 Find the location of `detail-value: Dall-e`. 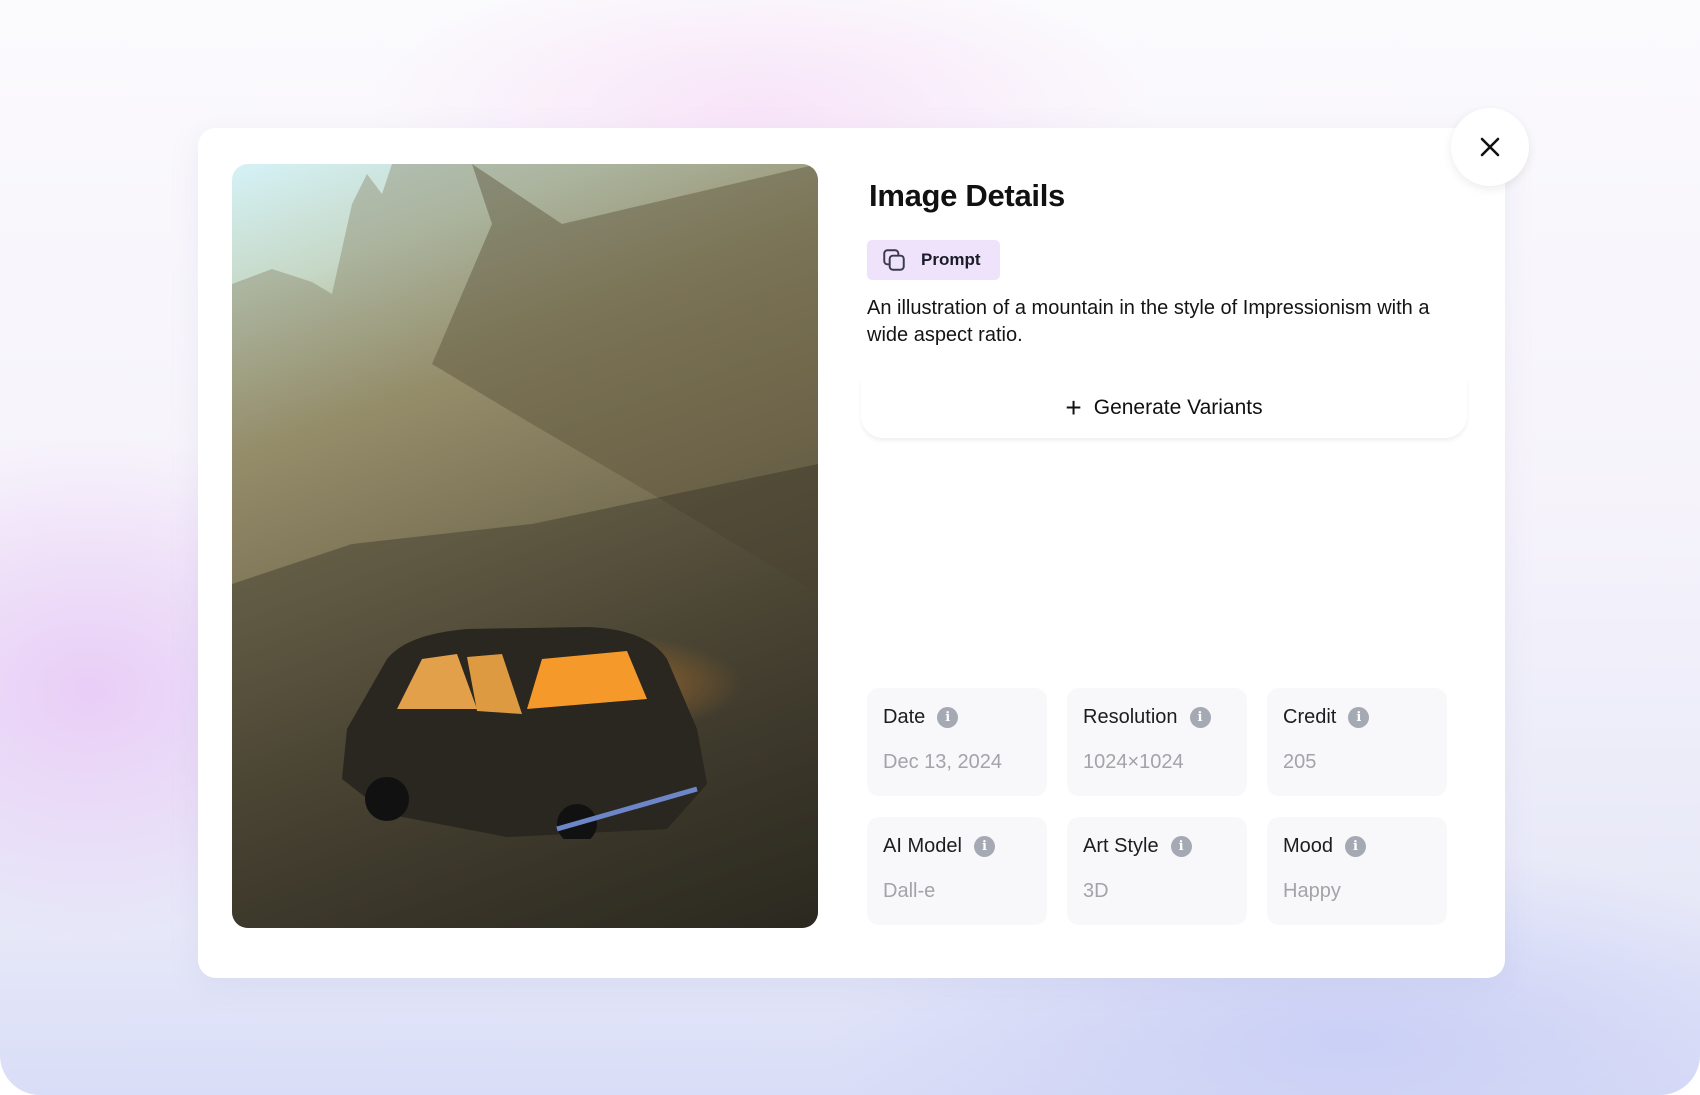

detail-value: Dall-e is located at coordinates (909, 891).